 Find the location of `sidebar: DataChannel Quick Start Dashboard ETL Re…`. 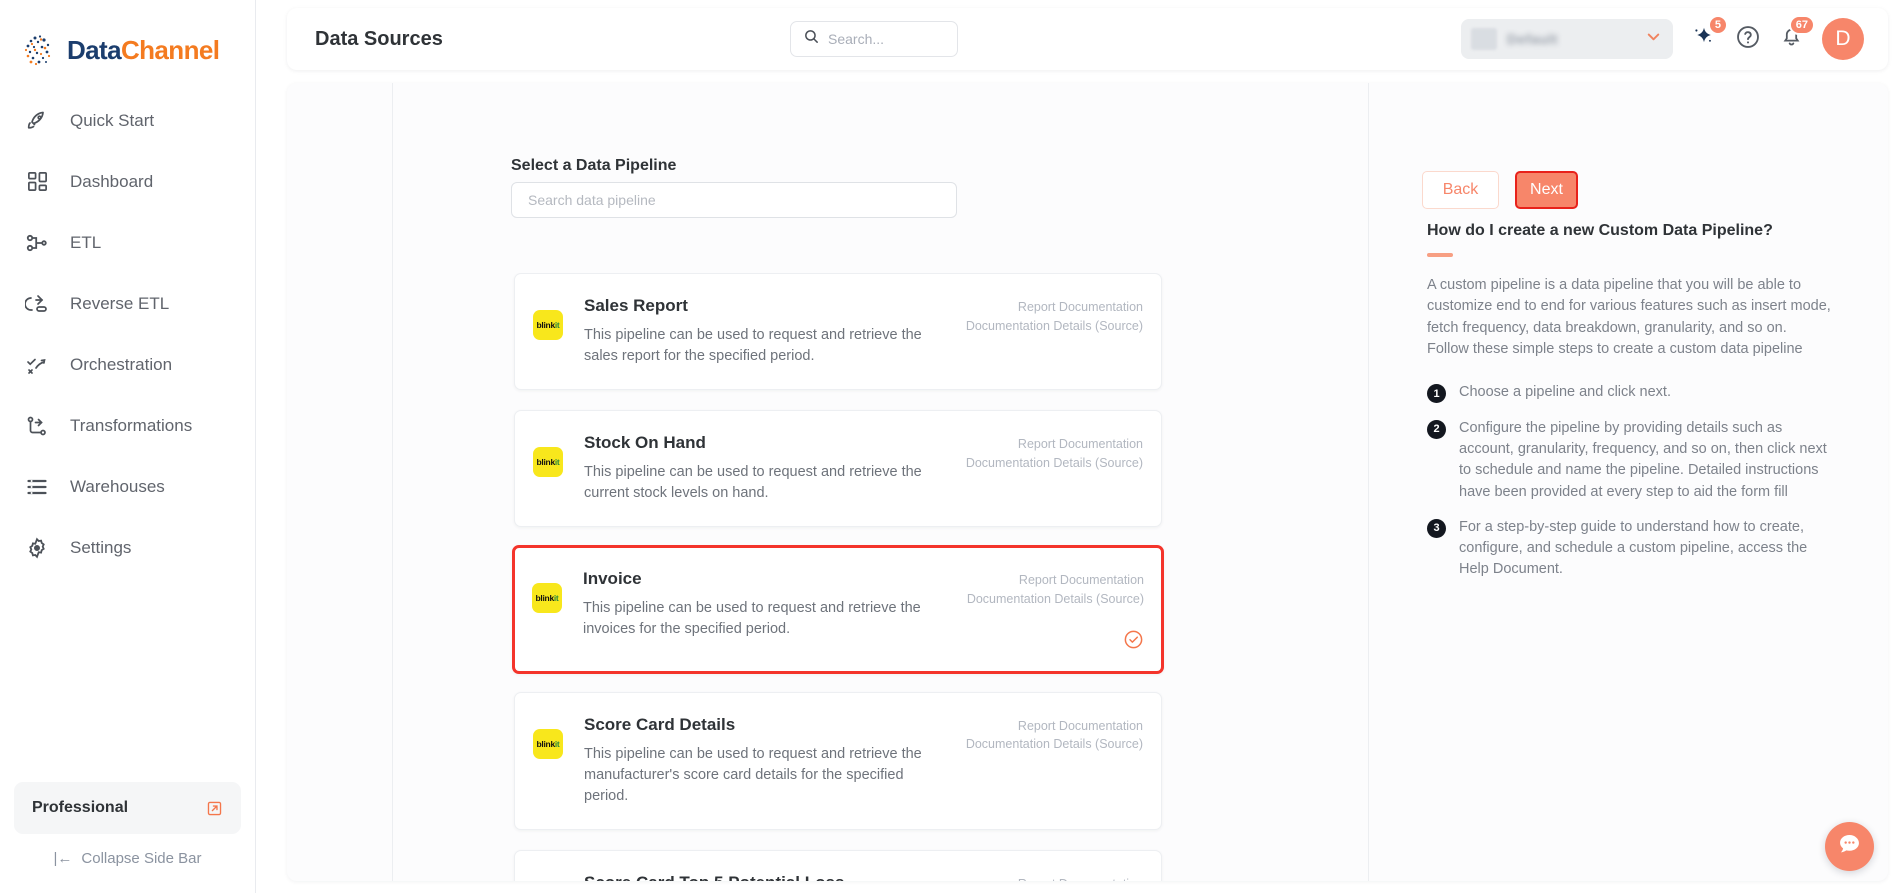

sidebar: DataChannel Quick Start Dashboard ETL Re… is located at coordinates (128, 446).